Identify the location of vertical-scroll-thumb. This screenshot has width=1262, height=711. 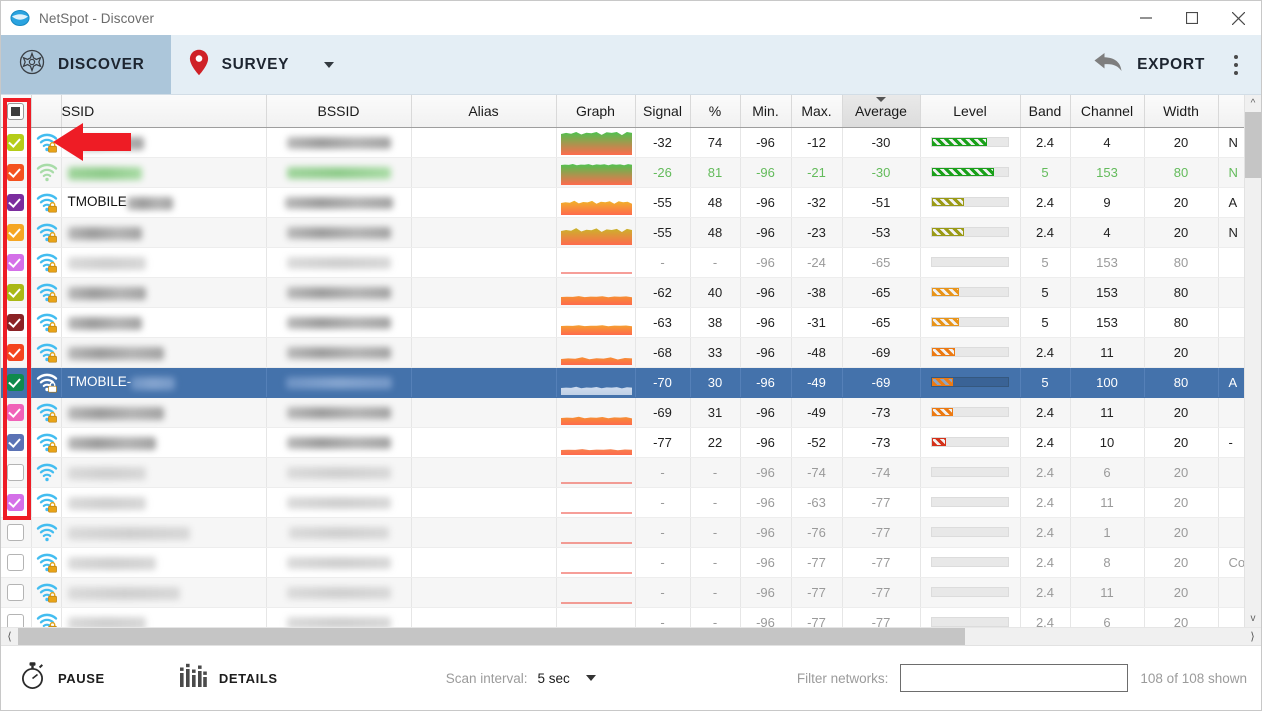
(1253, 145).